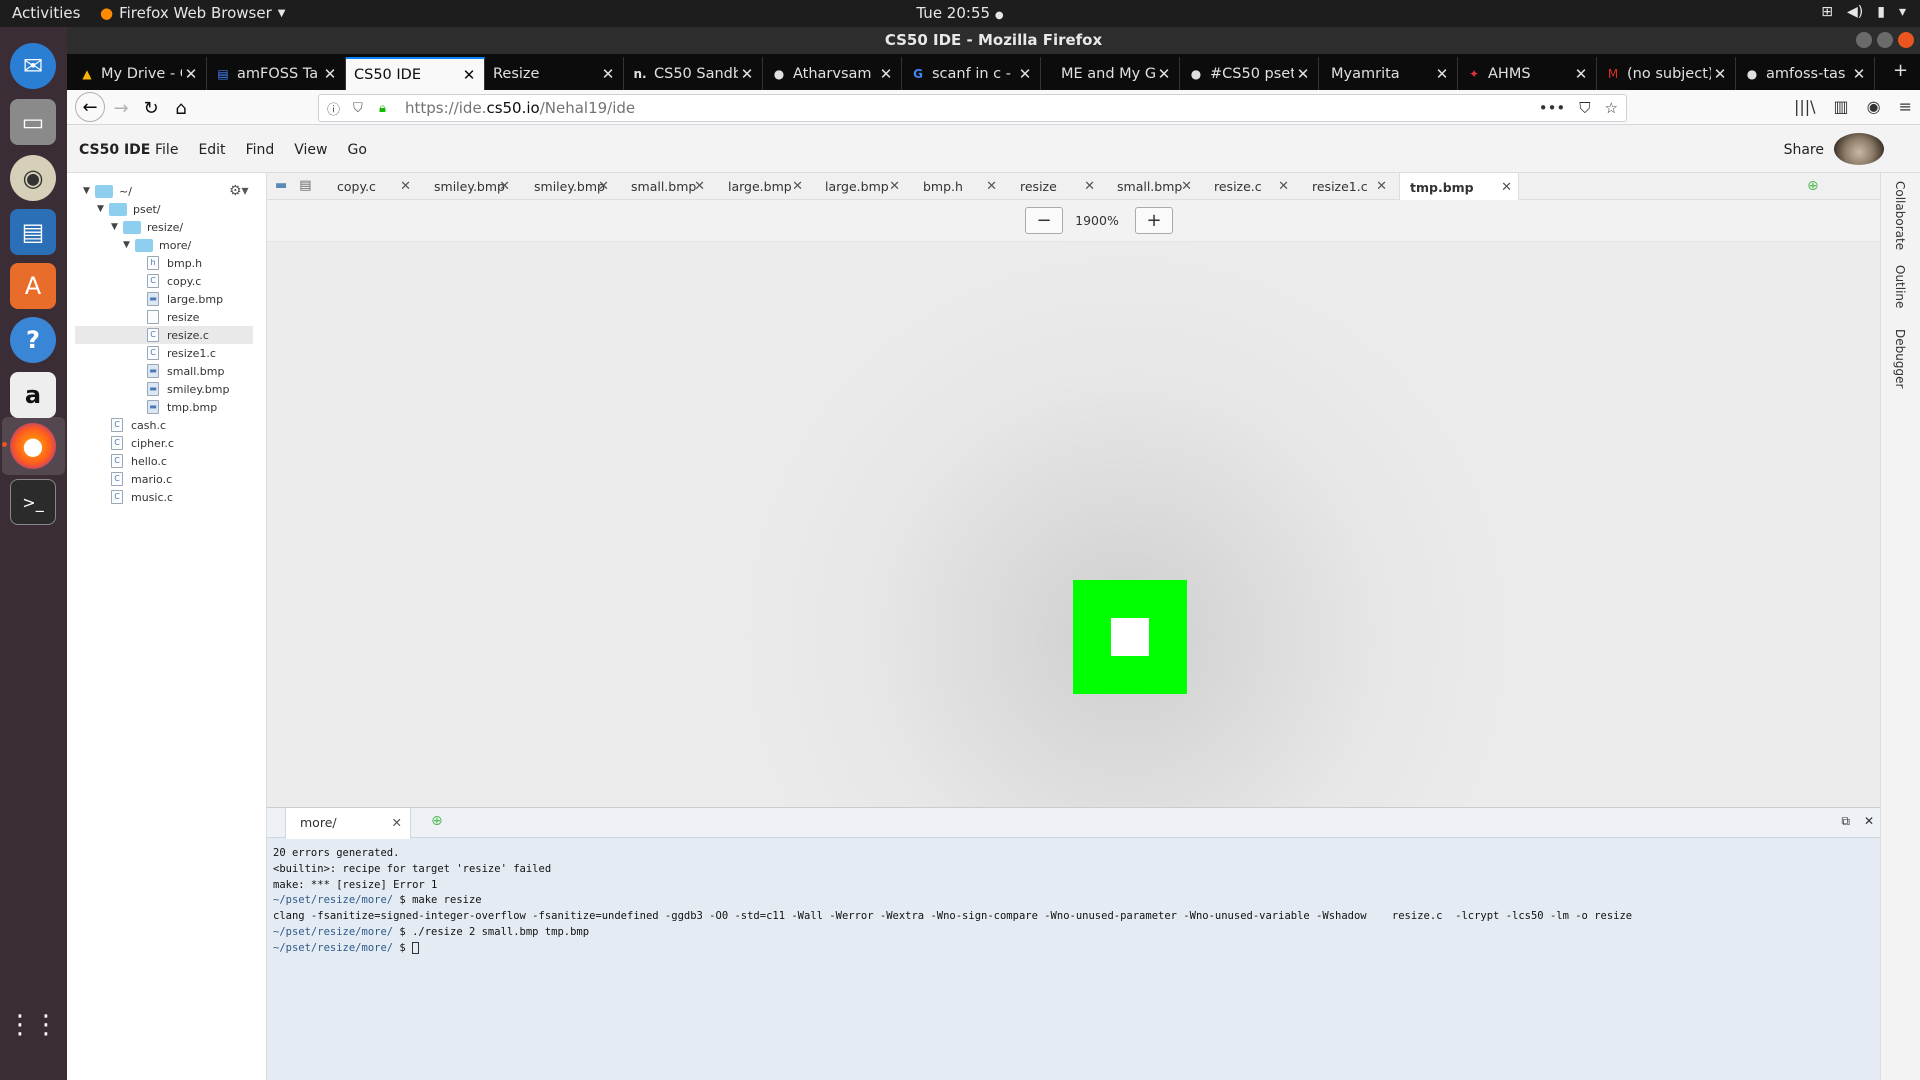 The image size is (1920, 1080). Describe the element at coordinates (1906, 40) in the screenshot. I see `close-window-button` at that location.